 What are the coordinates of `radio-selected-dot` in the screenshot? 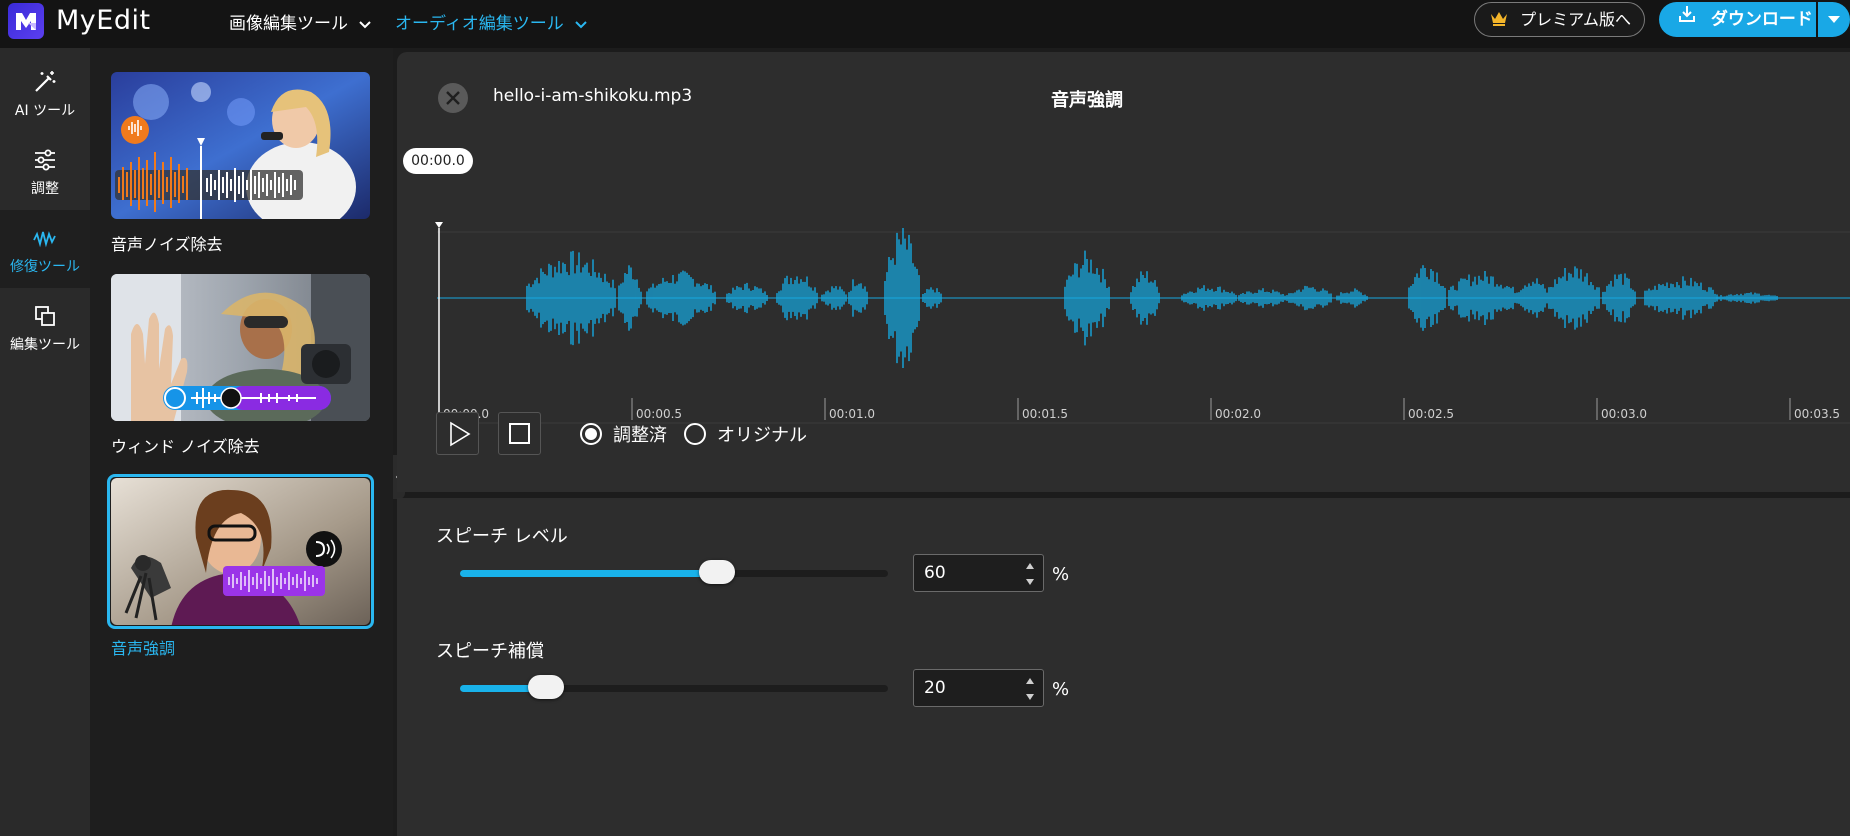 It's located at (591, 434).